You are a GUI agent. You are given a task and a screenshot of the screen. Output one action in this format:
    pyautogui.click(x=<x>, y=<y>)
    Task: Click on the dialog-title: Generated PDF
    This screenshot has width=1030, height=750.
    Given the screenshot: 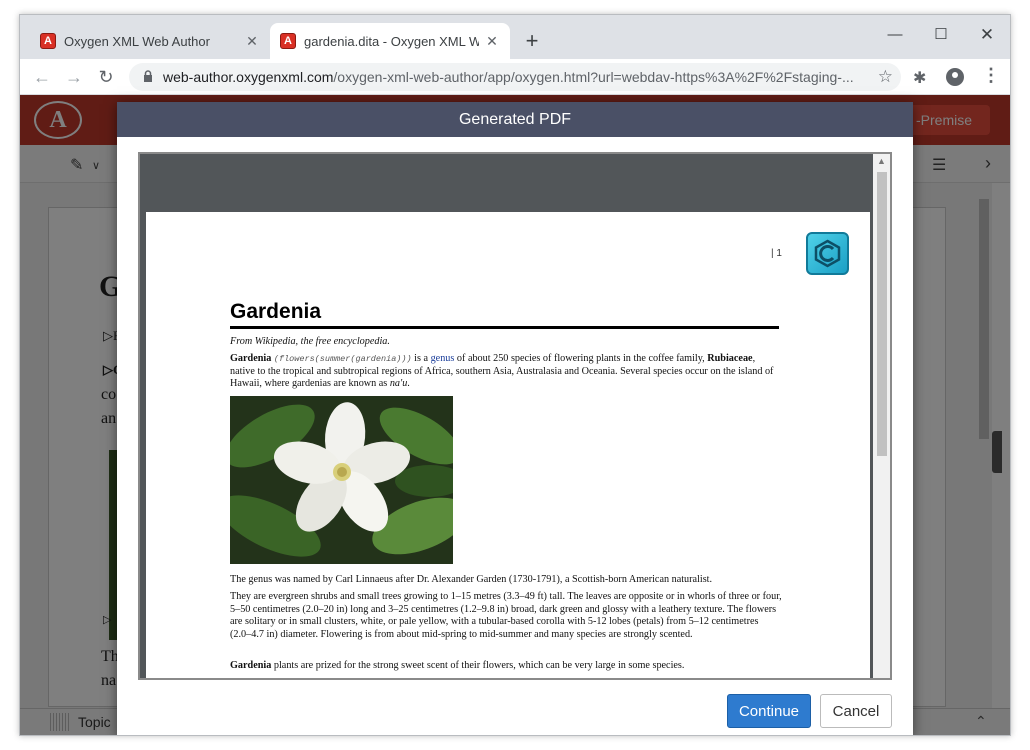 What is the action you would take?
    pyautogui.click(x=515, y=119)
    